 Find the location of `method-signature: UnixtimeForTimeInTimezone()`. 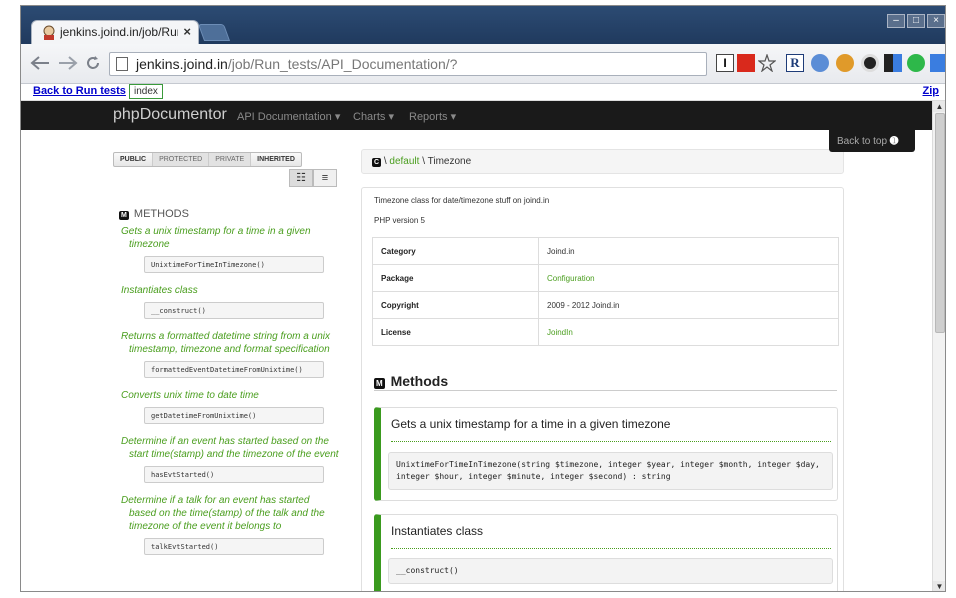

method-signature: UnixtimeForTimeInTimezone() is located at coordinates (234, 264).